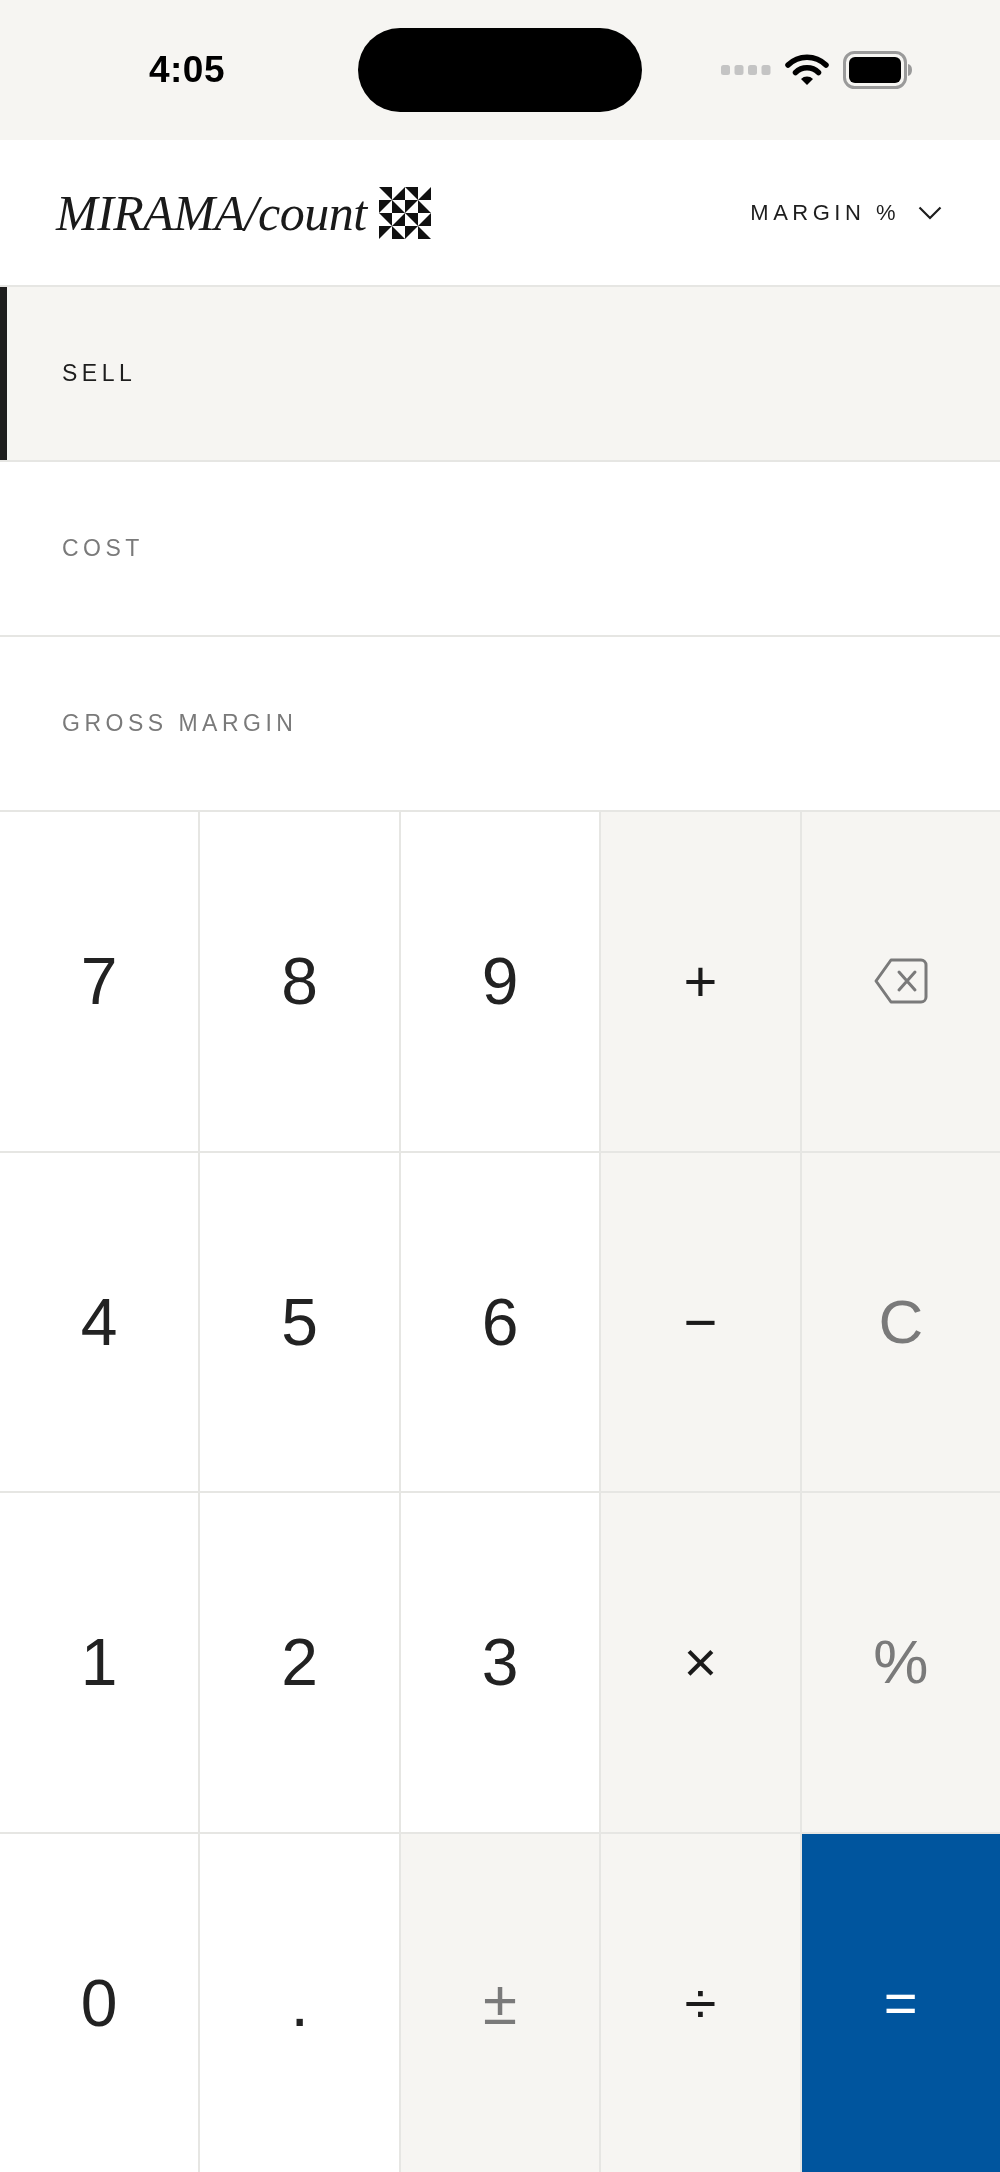 The width and height of the screenshot is (1000, 2172). Describe the element at coordinates (746, 70) in the screenshot. I see `signal-icon` at that location.